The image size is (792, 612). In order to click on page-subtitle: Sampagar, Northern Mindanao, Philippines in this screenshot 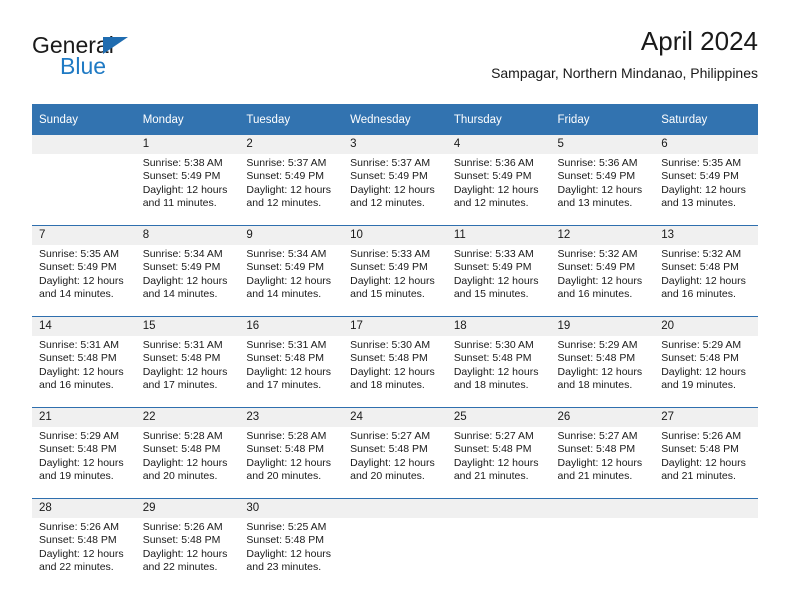, I will do `click(624, 73)`.